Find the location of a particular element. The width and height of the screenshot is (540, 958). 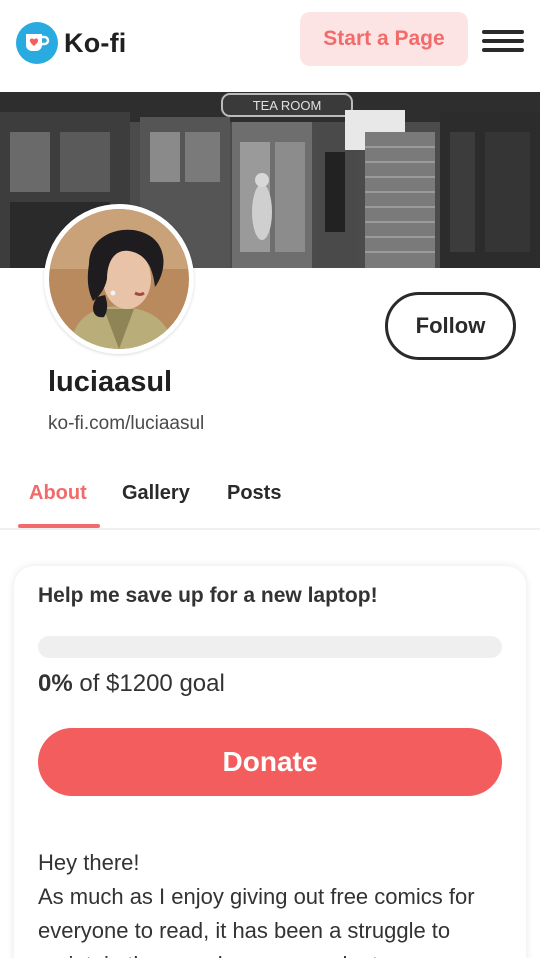

kofi-logo: Ko-fi is located at coordinates (71, 43).